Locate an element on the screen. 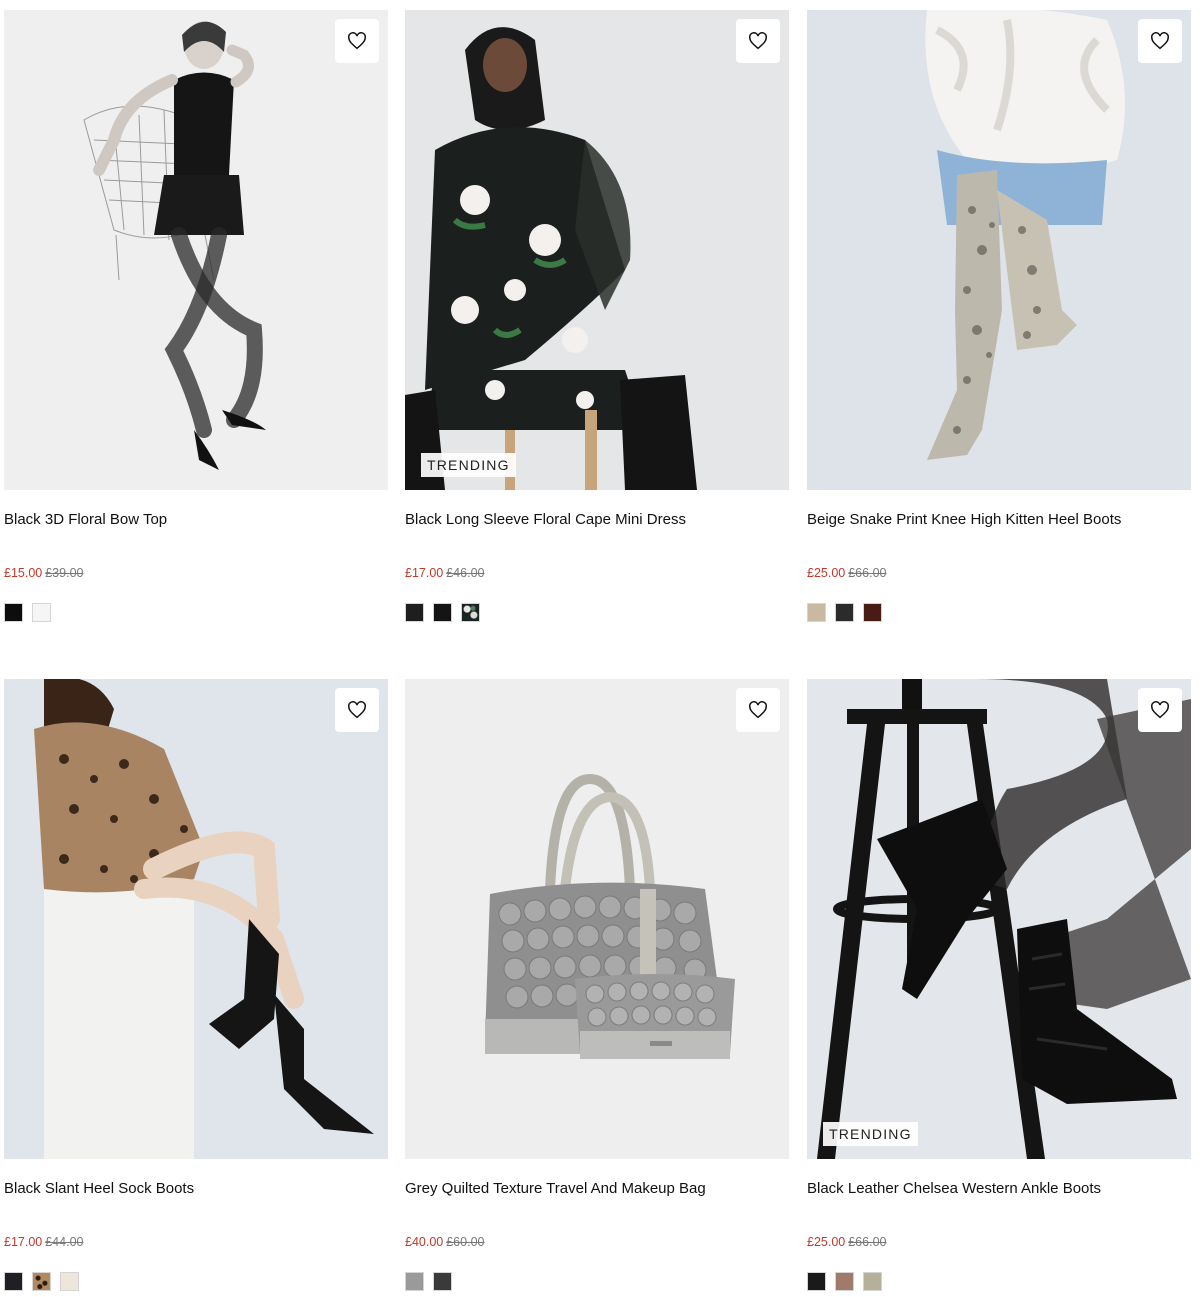 The height and width of the screenshot is (1297, 1200). color-swatch-leopard is located at coordinates (41, 1281).